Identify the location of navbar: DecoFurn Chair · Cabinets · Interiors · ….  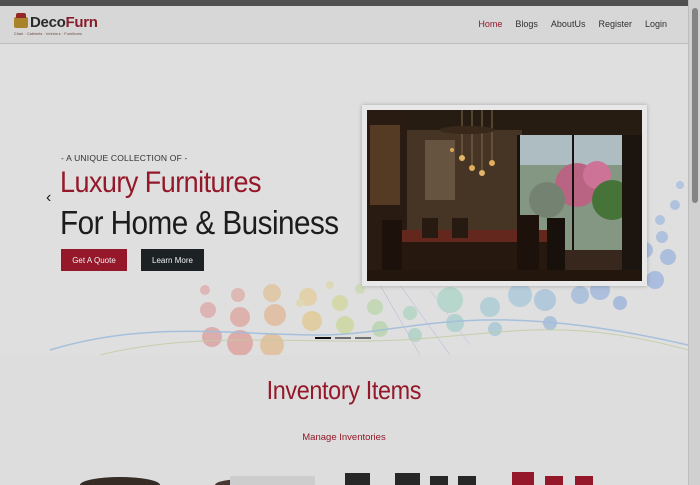
(344, 25).